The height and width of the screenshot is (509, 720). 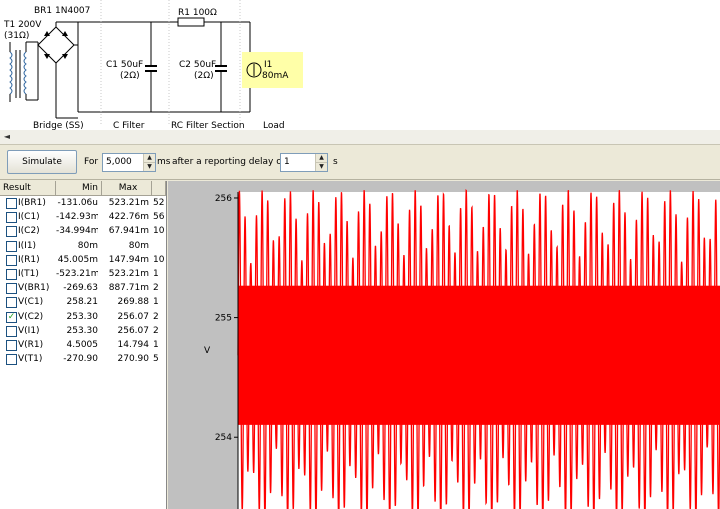 I want to click on result-max: 256.07, so click(x=133, y=330).